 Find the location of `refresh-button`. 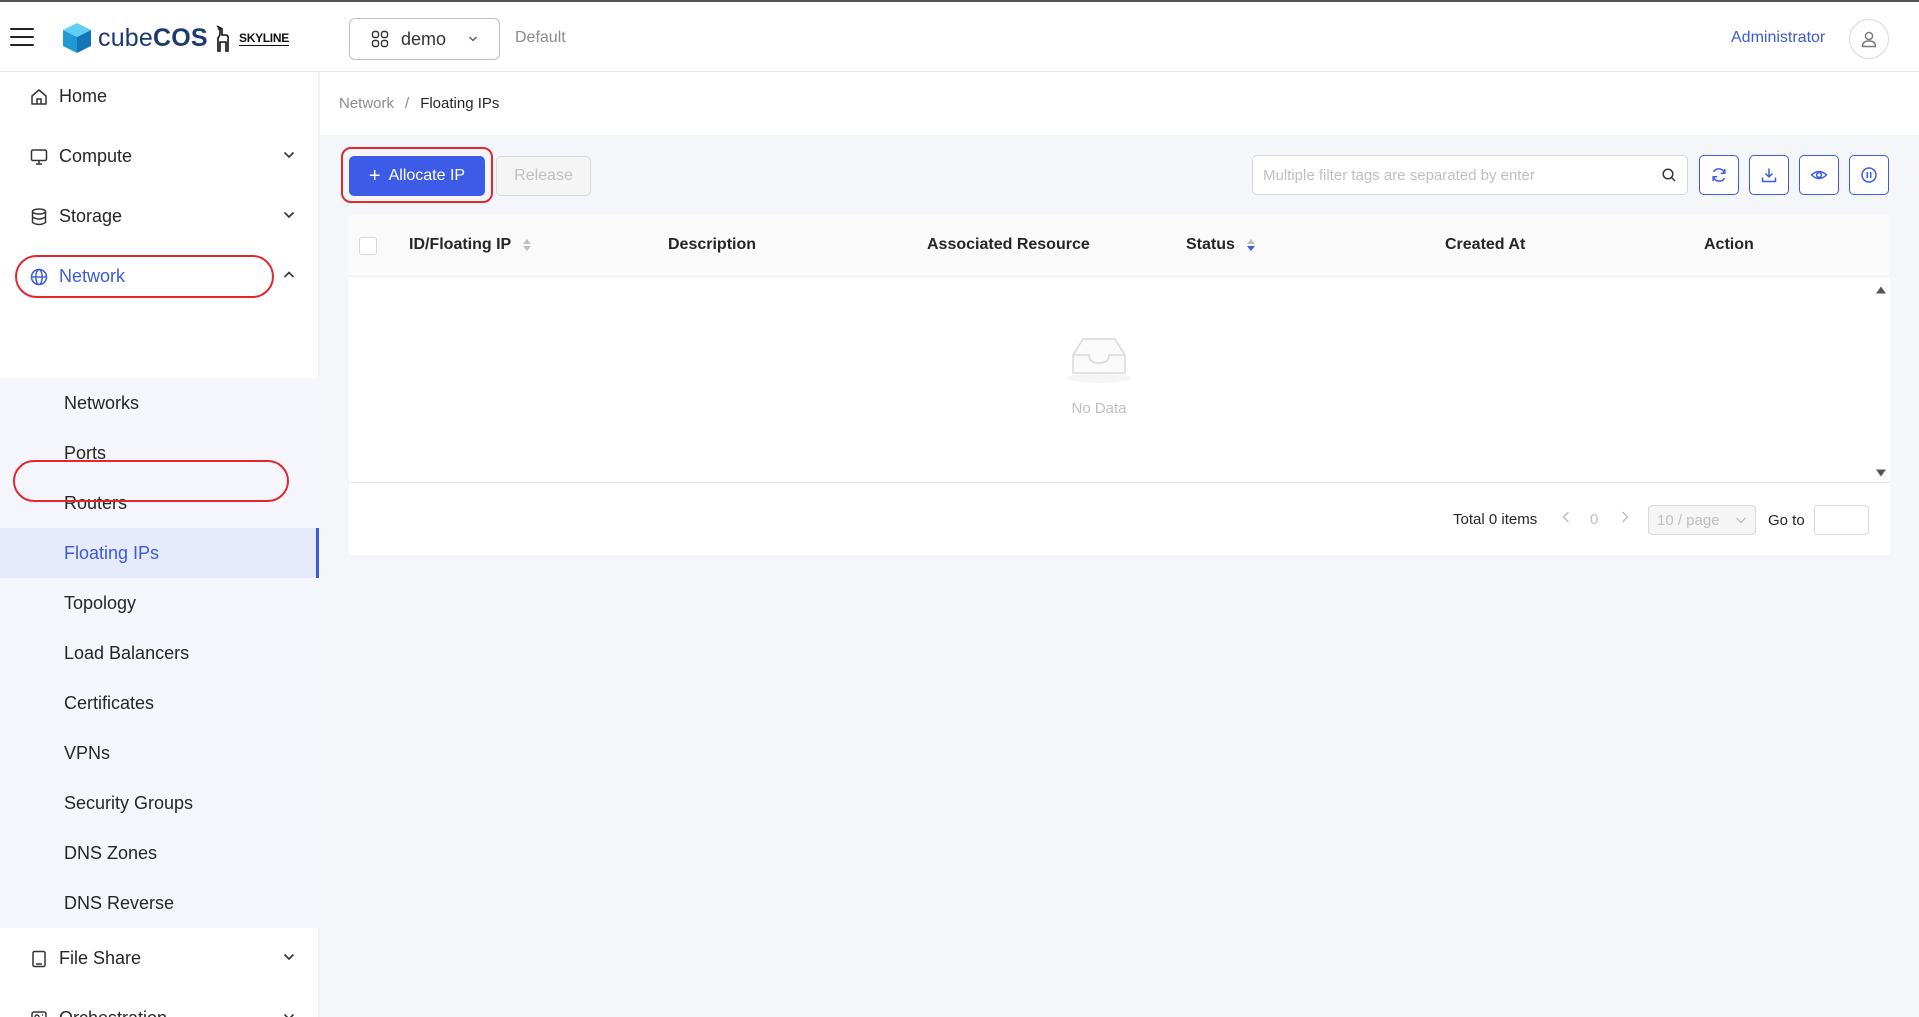

refresh-button is located at coordinates (1719, 175).